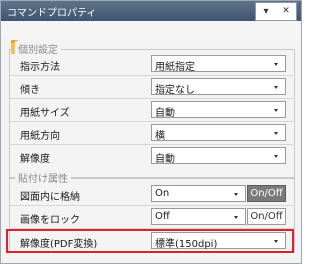 The image size is (320, 264). I want to click on group-paste-attributes-legend: 貼付け属性, so click(43, 177).